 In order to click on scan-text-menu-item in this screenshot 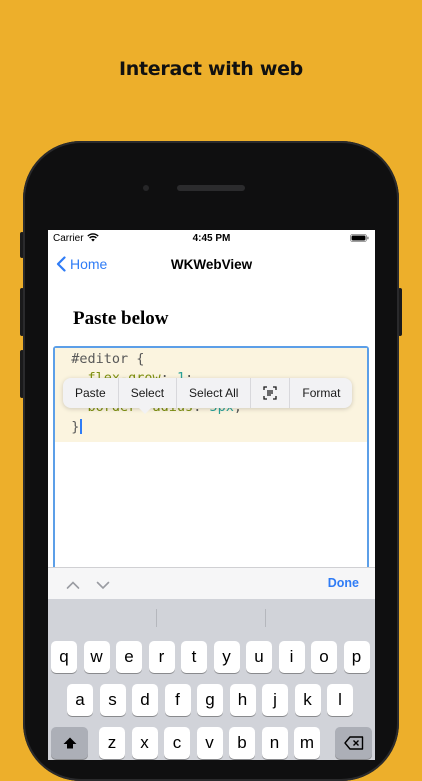, I will do `click(271, 393)`.